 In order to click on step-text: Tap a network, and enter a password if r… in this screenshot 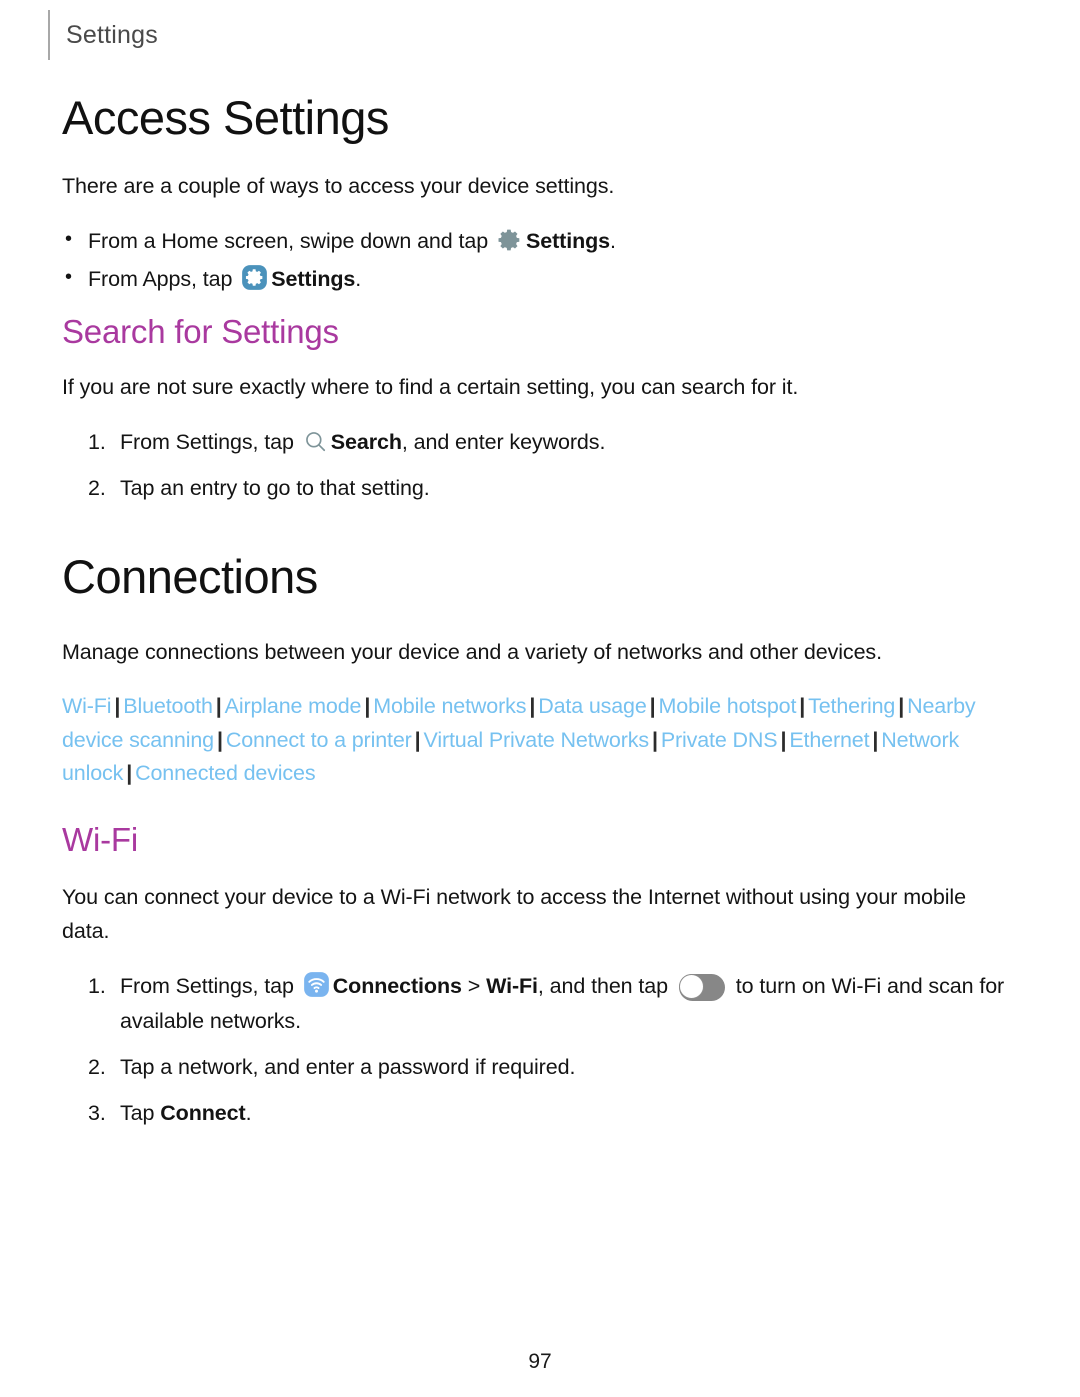, I will do `click(348, 1067)`.